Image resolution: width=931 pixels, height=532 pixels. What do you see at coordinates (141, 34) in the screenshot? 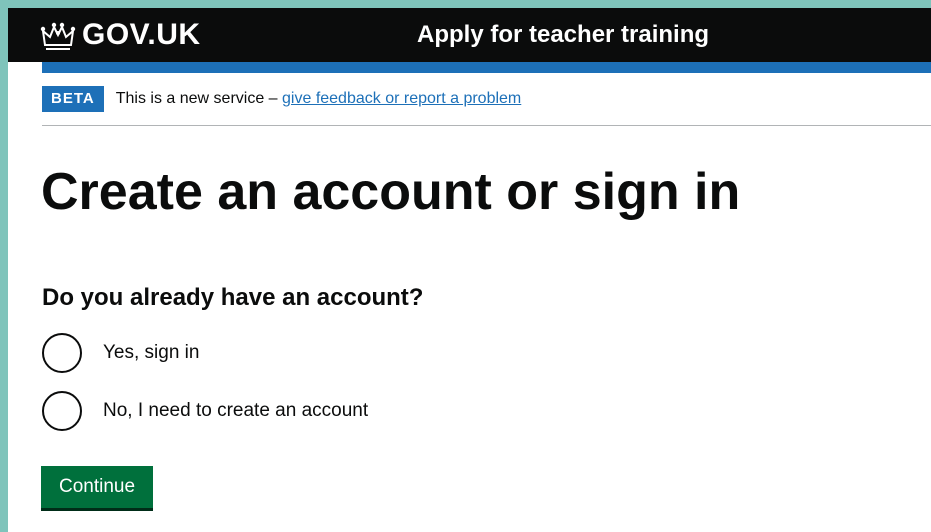
I see `logo-text: GOV.UK` at bounding box center [141, 34].